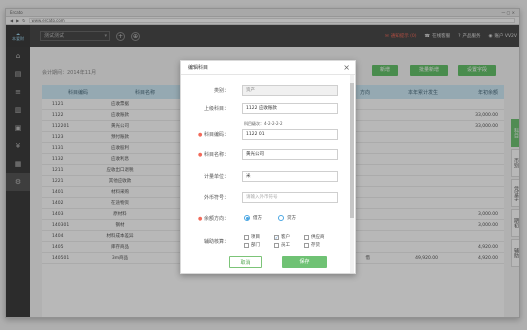  Describe the element at coordinates (281, 218) in the screenshot. I see `radio-off-icon` at that location.